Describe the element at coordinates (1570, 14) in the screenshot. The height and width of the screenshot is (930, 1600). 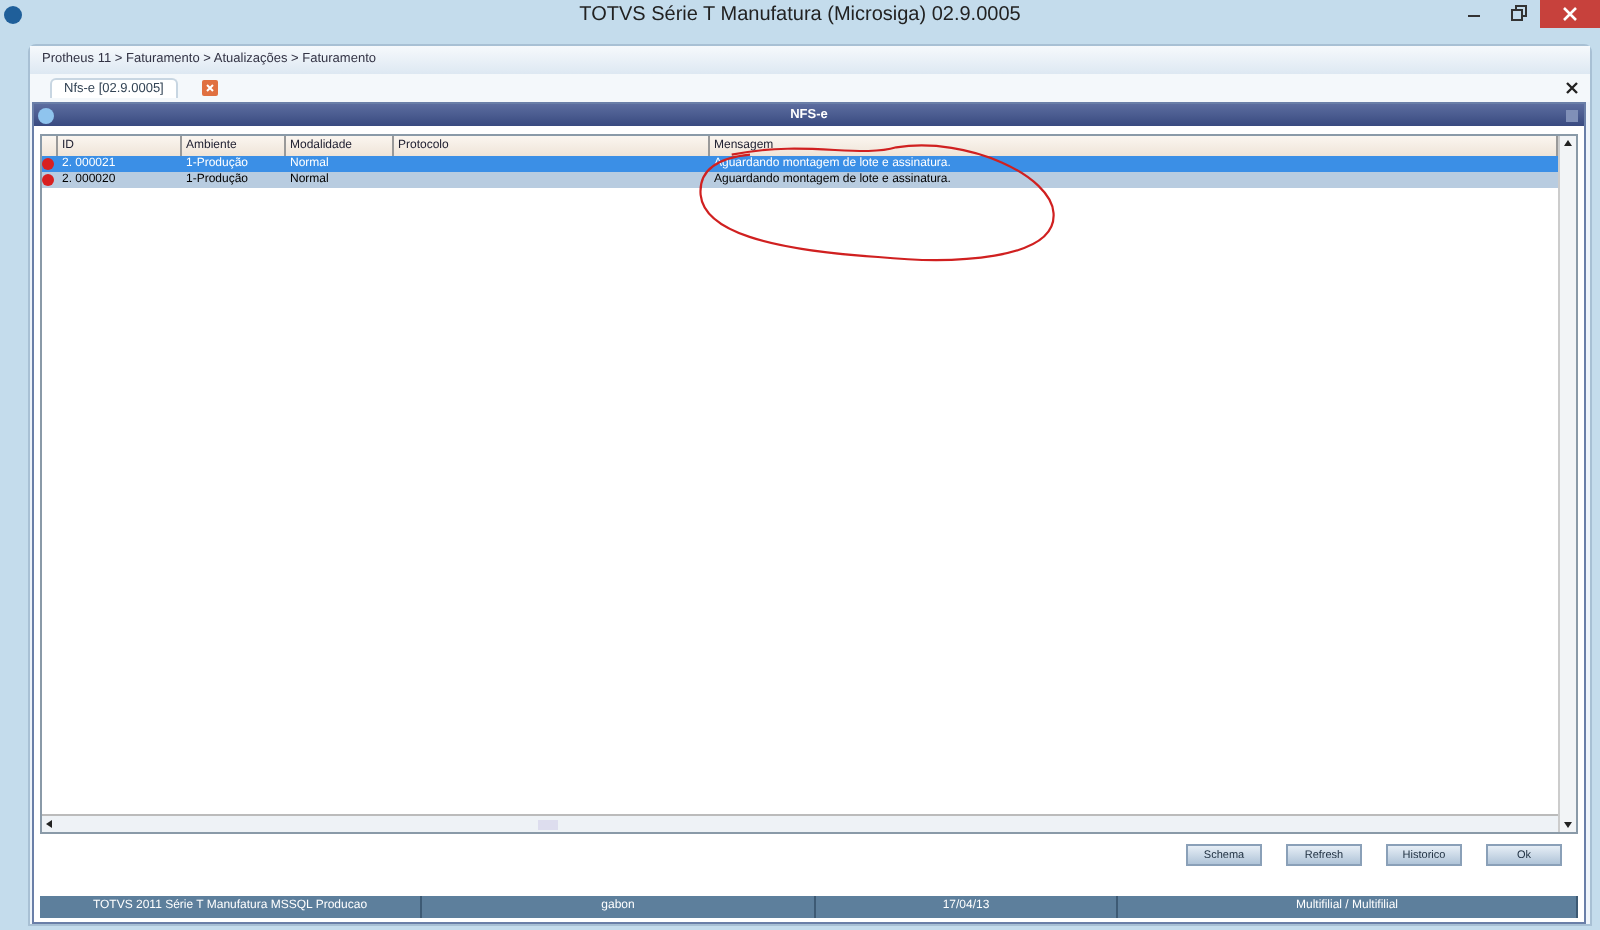
I see `close-button` at that location.